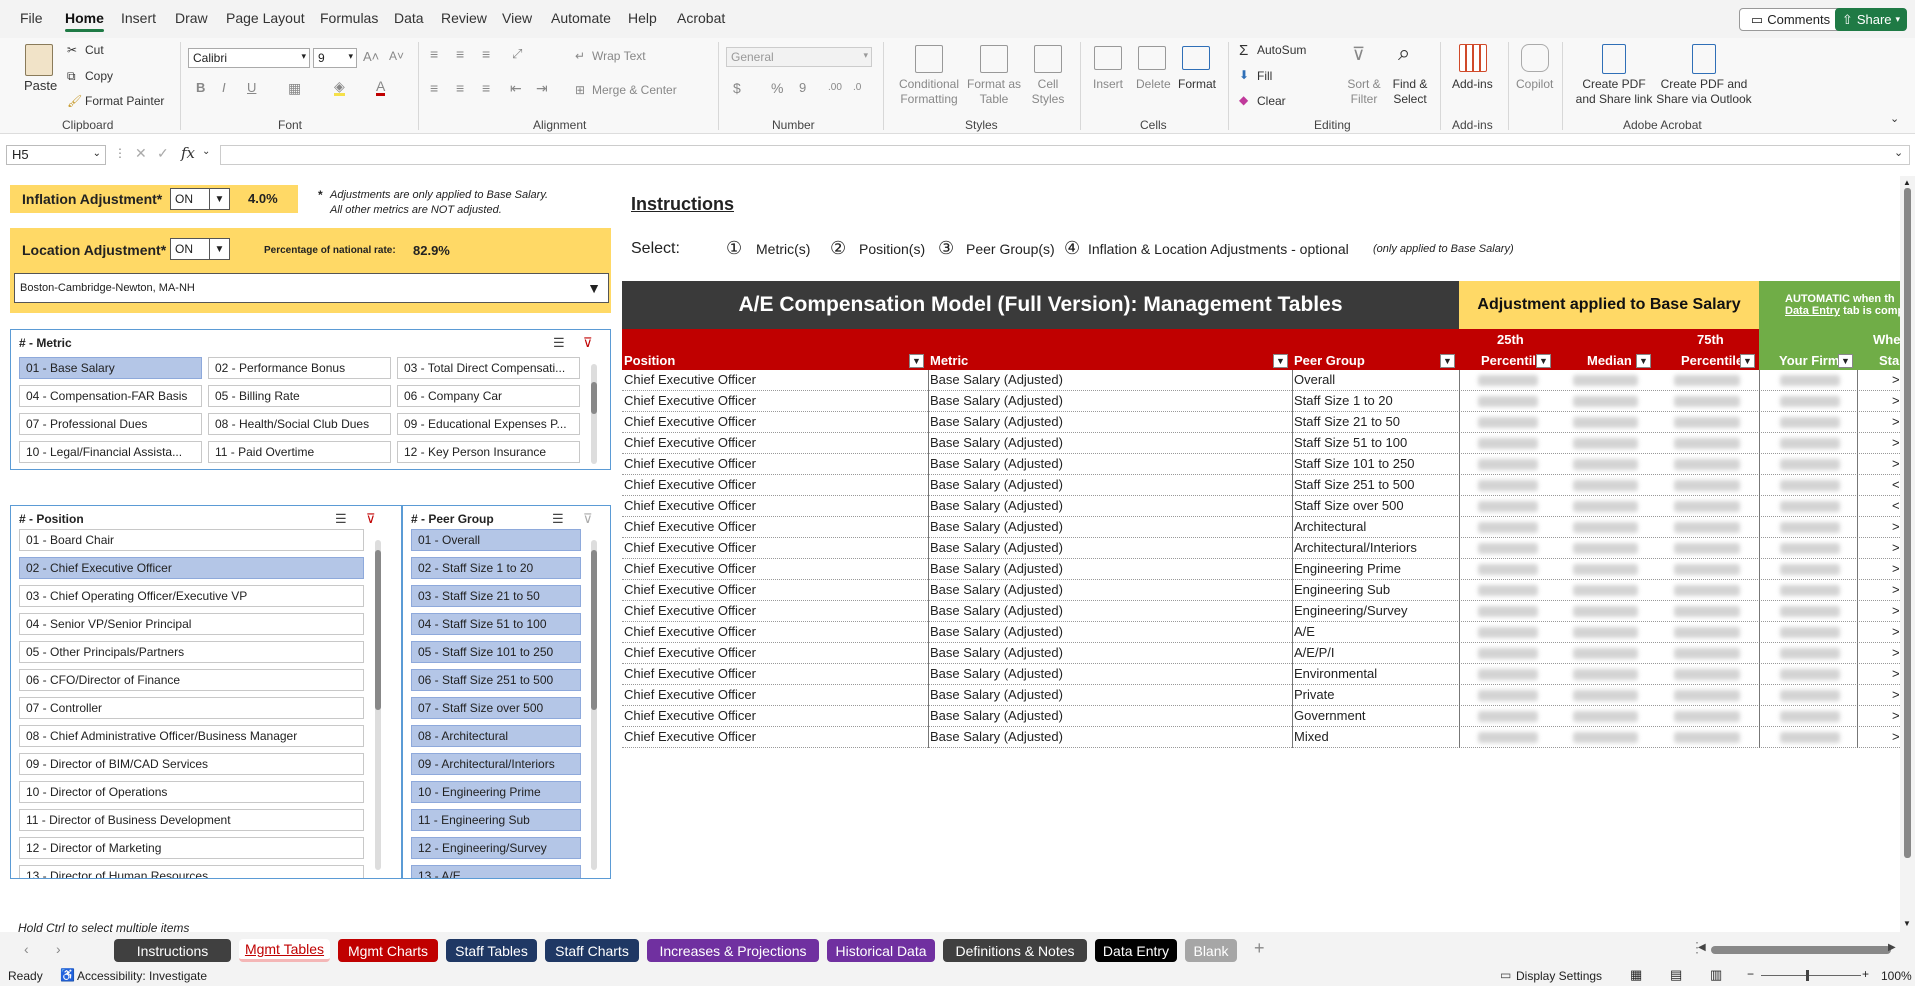 The height and width of the screenshot is (986, 1915). I want to click on format-as-table-line2: Table, so click(994, 99).